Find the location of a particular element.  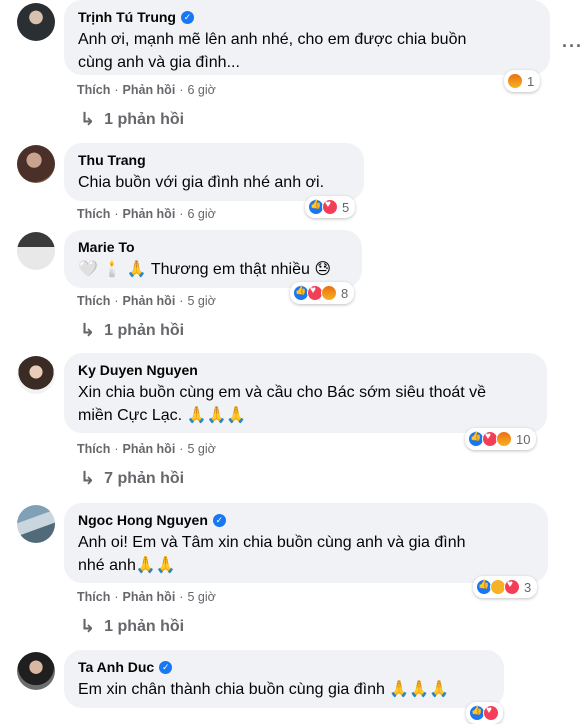

more-options-icon: ··· is located at coordinates (572, 46).